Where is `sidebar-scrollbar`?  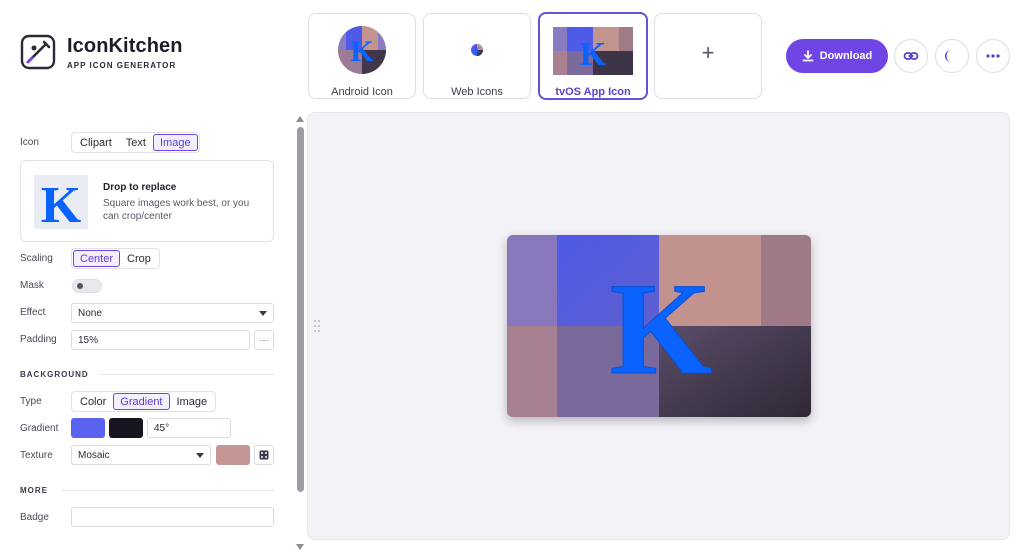 sidebar-scrollbar is located at coordinates (300, 309).